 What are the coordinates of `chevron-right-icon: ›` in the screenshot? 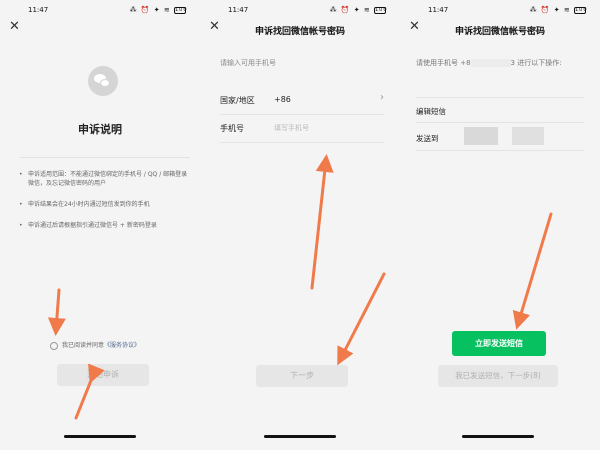 It's located at (382, 97).